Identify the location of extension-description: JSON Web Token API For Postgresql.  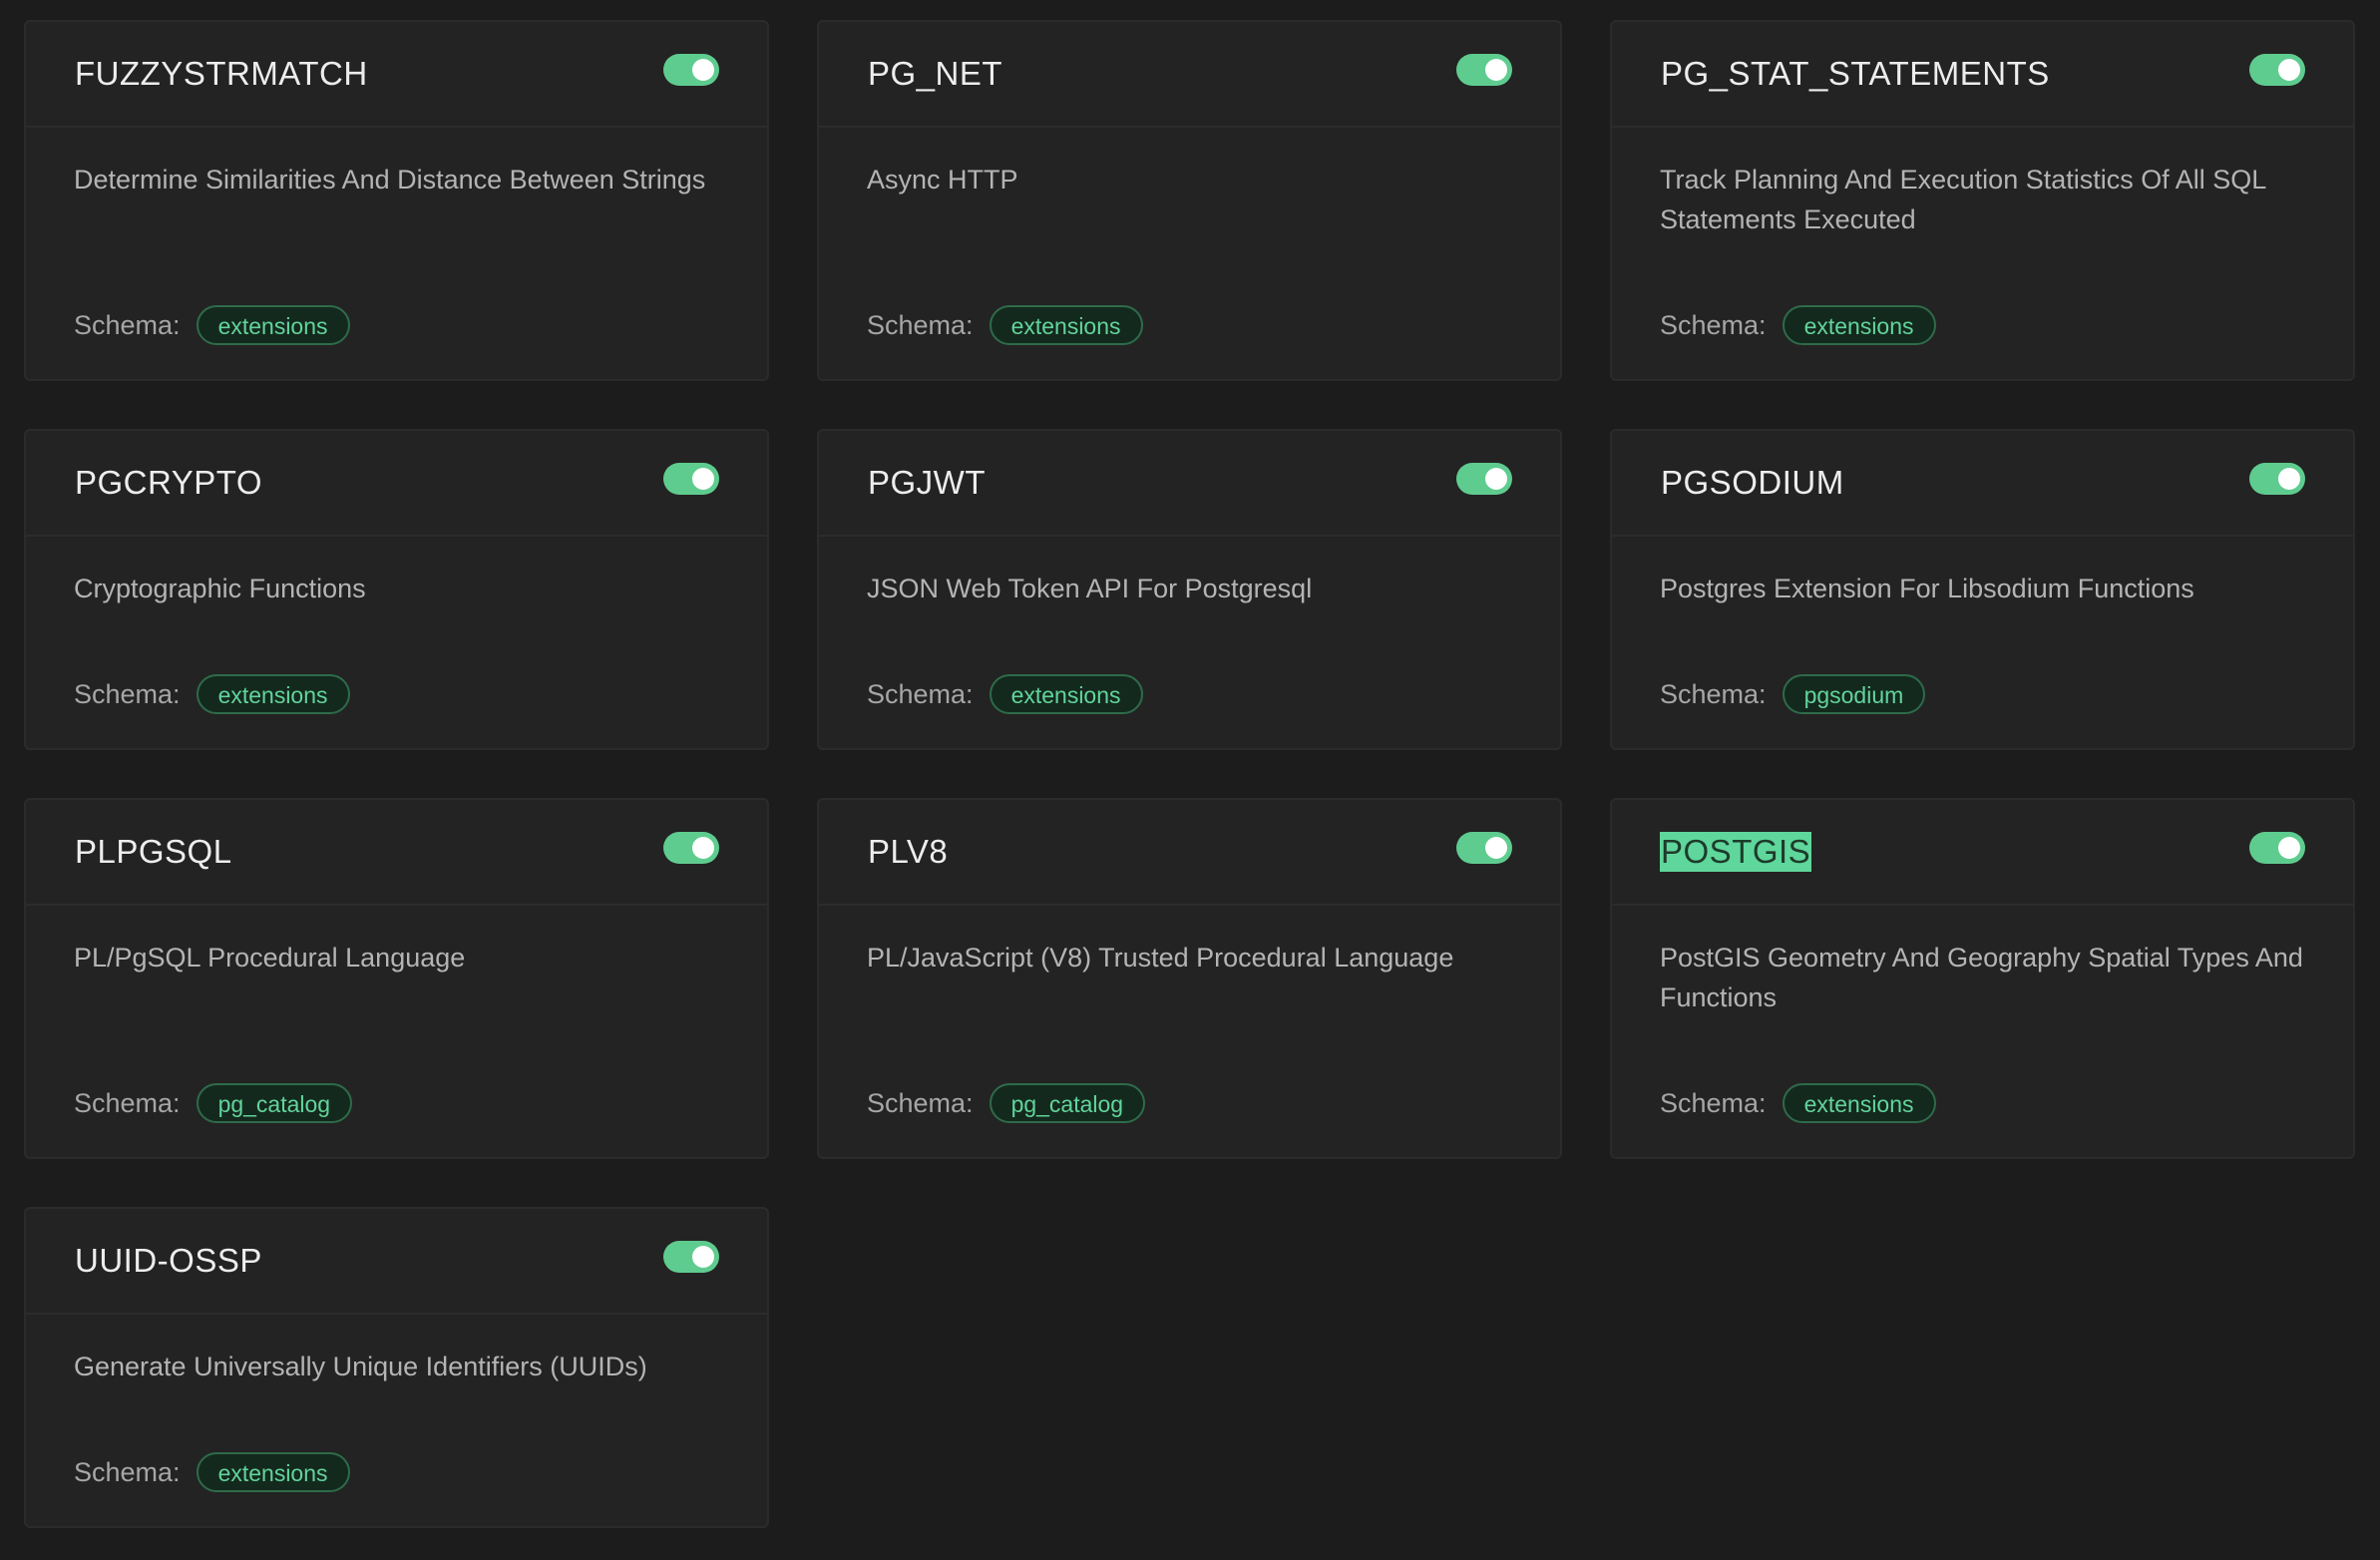
(1090, 588).